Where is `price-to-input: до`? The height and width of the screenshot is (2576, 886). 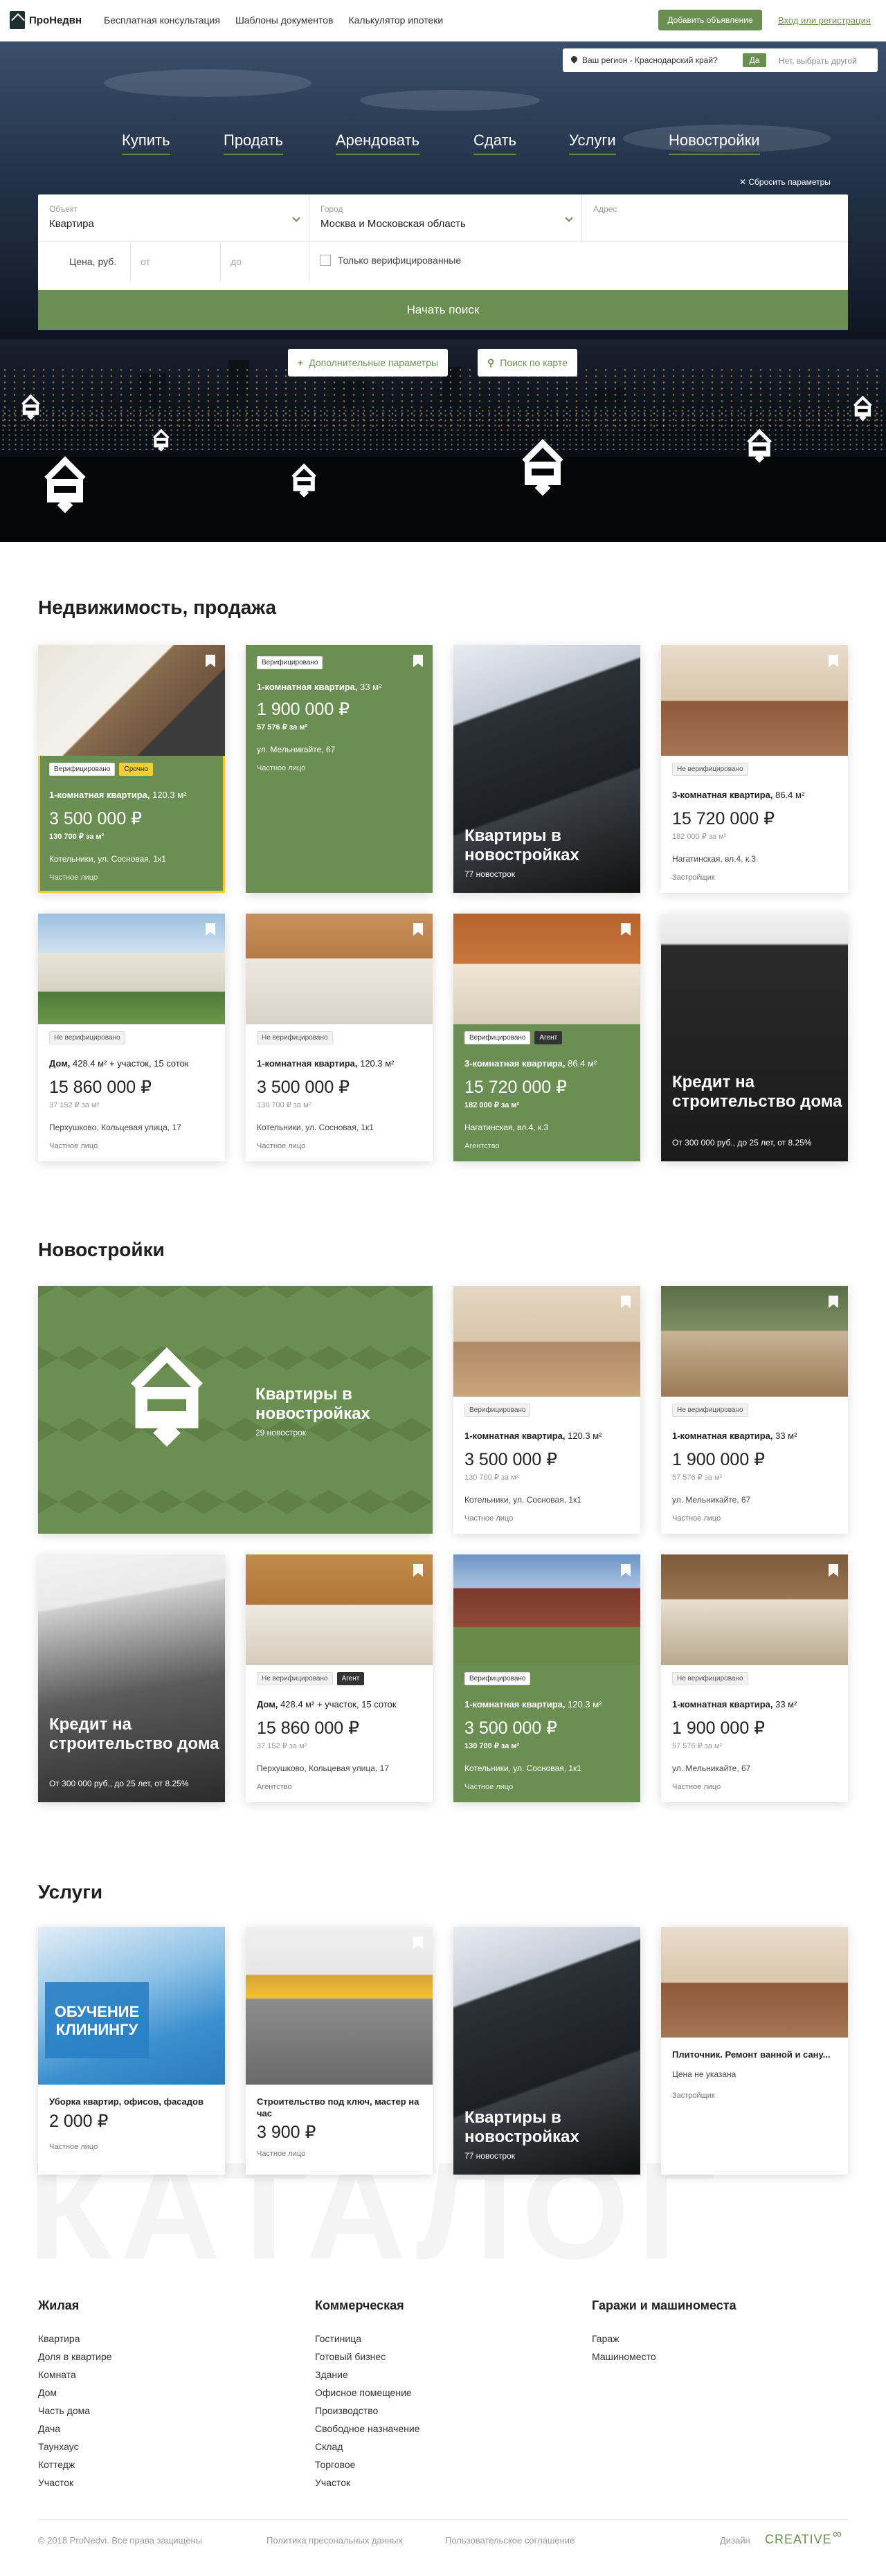 price-to-input: до is located at coordinates (264, 261).